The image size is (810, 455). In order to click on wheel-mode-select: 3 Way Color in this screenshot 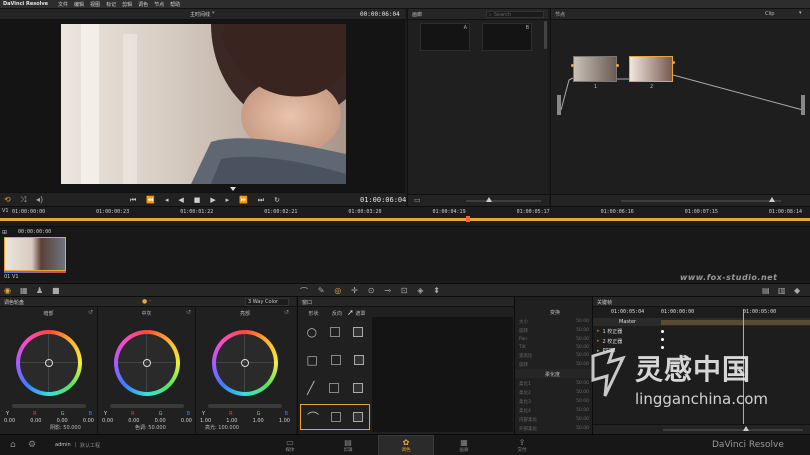, I will do `click(267, 302)`.